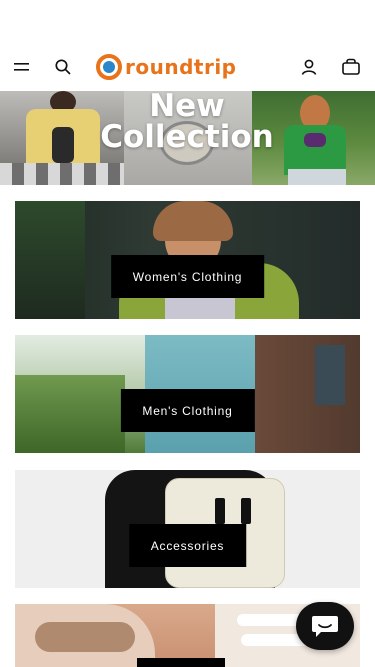 The height and width of the screenshot is (667, 375). Describe the element at coordinates (109, 67) in the screenshot. I see `logo-mark` at that location.